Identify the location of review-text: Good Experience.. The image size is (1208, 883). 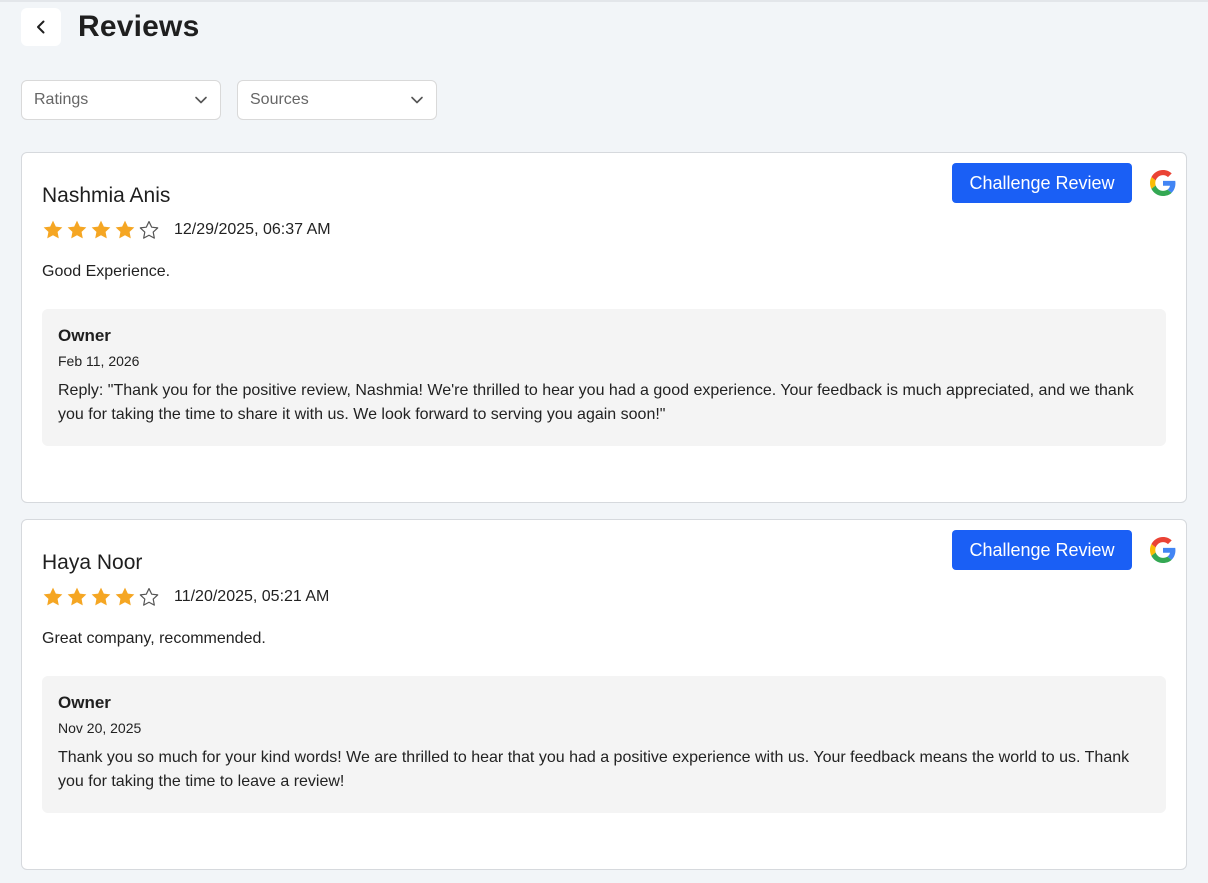
(106, 271).